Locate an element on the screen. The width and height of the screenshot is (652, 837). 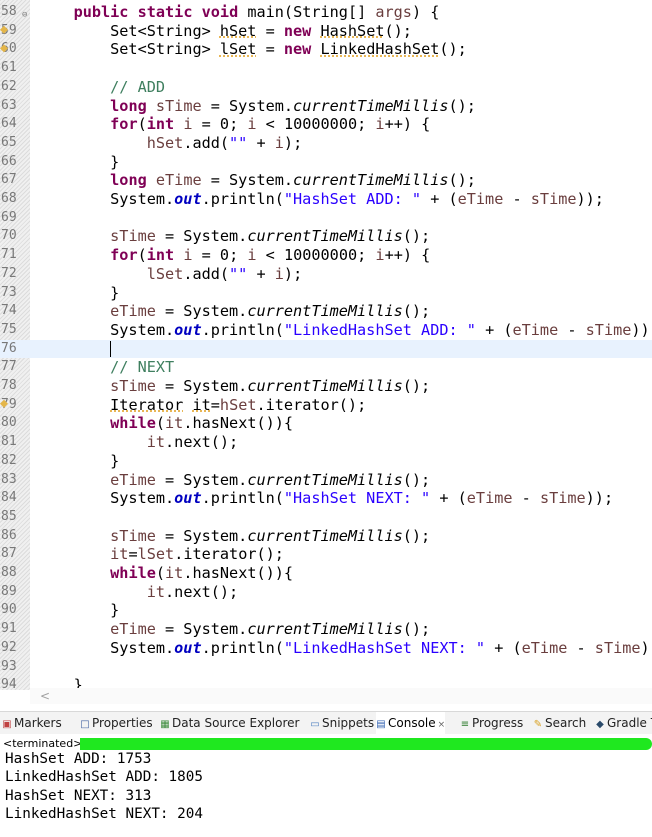
tab-data-source-explorer: ▦ Data Source Explorer is located at coordinates (229, 723).